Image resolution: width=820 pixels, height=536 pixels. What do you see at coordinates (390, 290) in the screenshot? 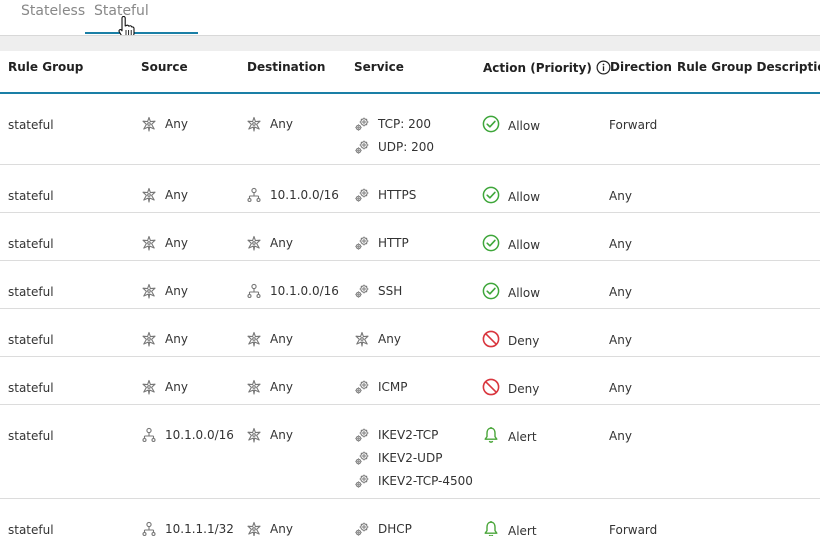
I see `service-label: SSH` at bounding box center [390, 290].